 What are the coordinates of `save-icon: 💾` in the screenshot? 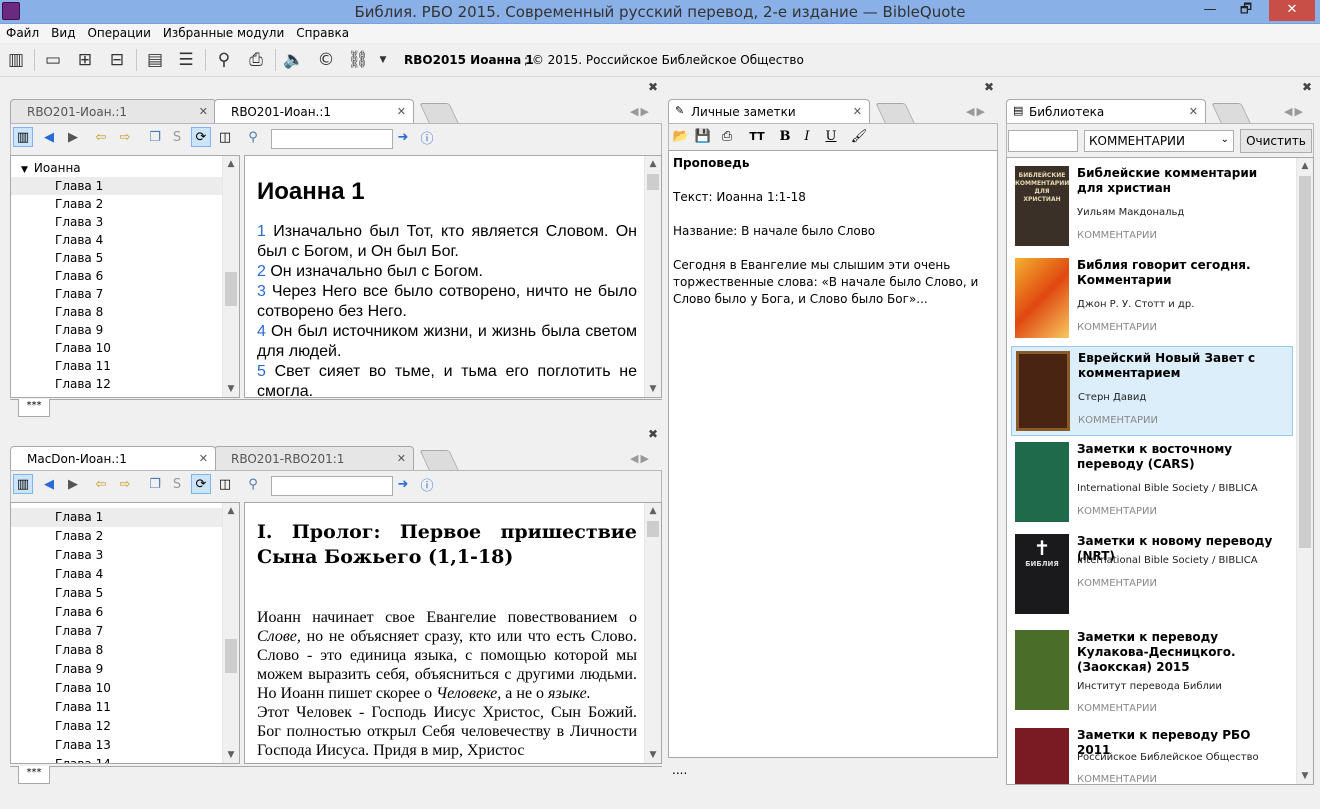 It's located at (703, 136).